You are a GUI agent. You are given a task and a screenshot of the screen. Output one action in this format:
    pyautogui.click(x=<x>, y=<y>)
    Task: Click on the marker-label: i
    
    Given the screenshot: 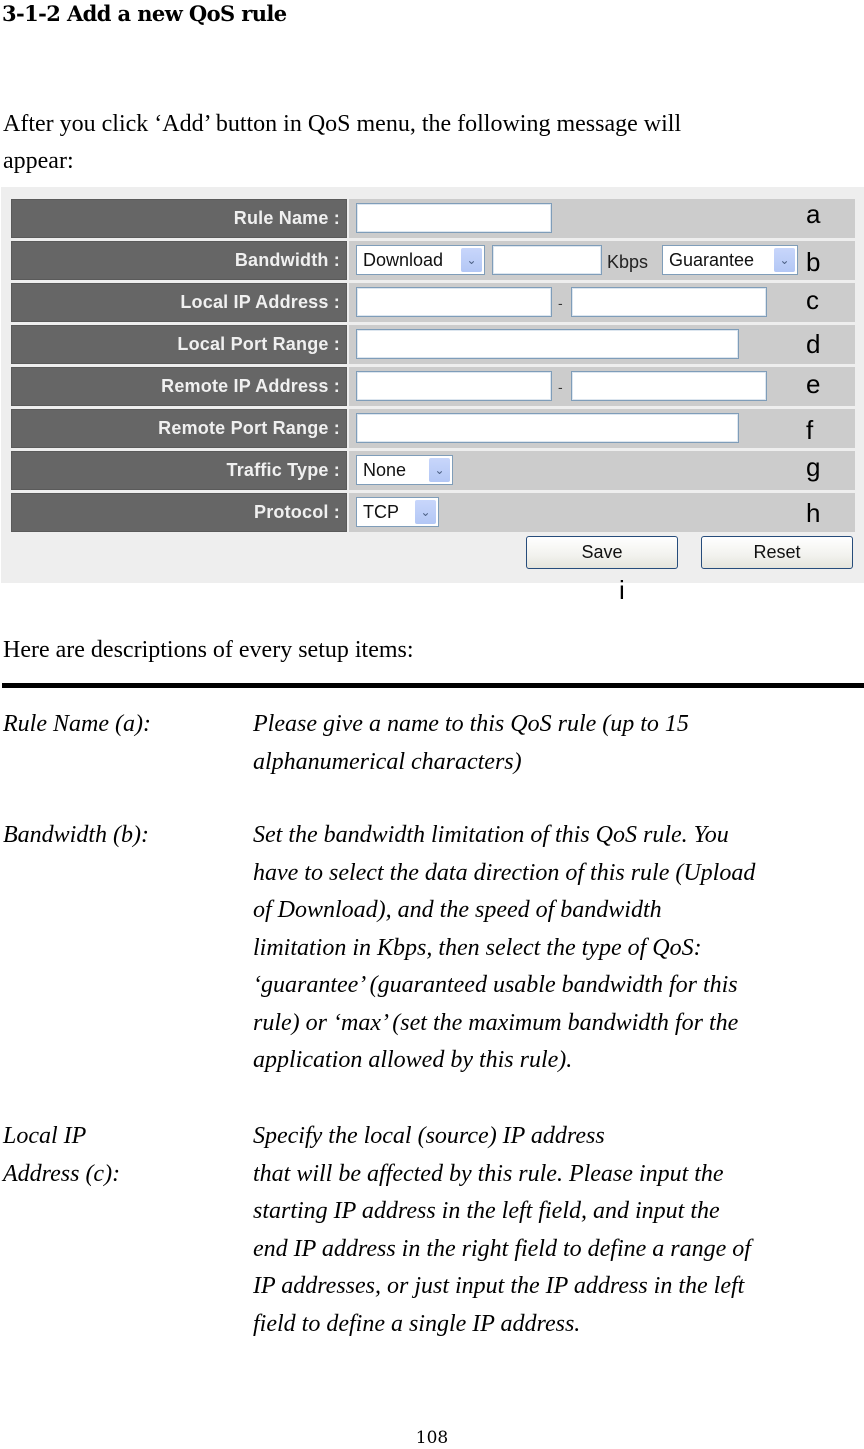 What is the action you would take?
    pyautogui.click(x=622, y=590)
    